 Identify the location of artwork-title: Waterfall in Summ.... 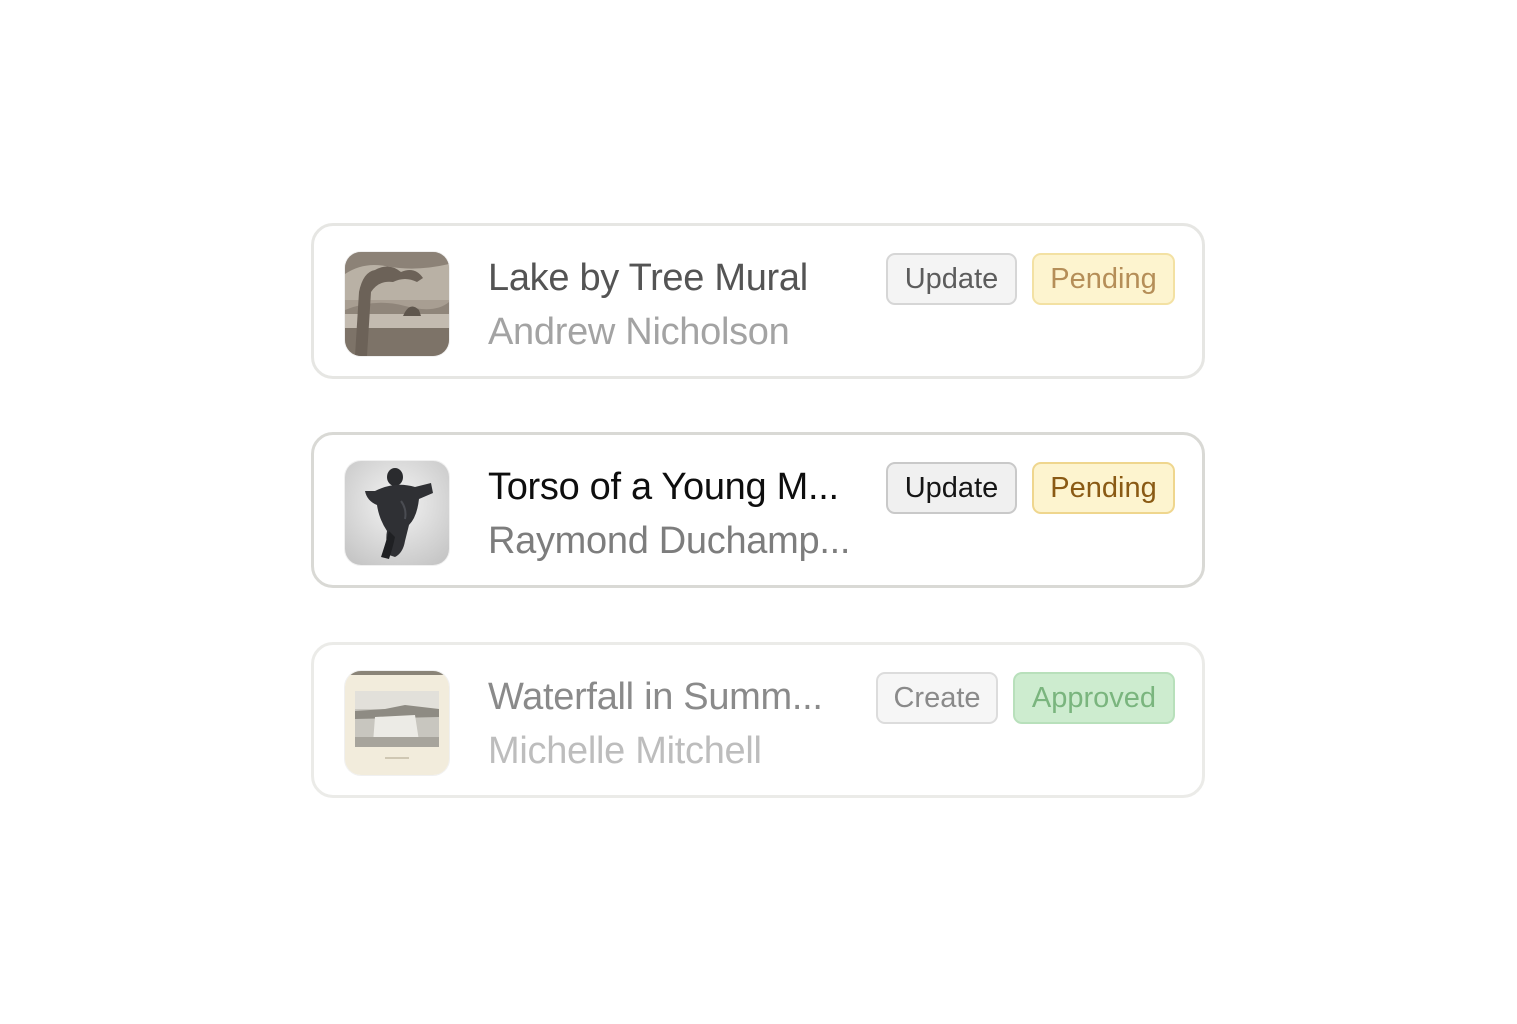
(655, 697).